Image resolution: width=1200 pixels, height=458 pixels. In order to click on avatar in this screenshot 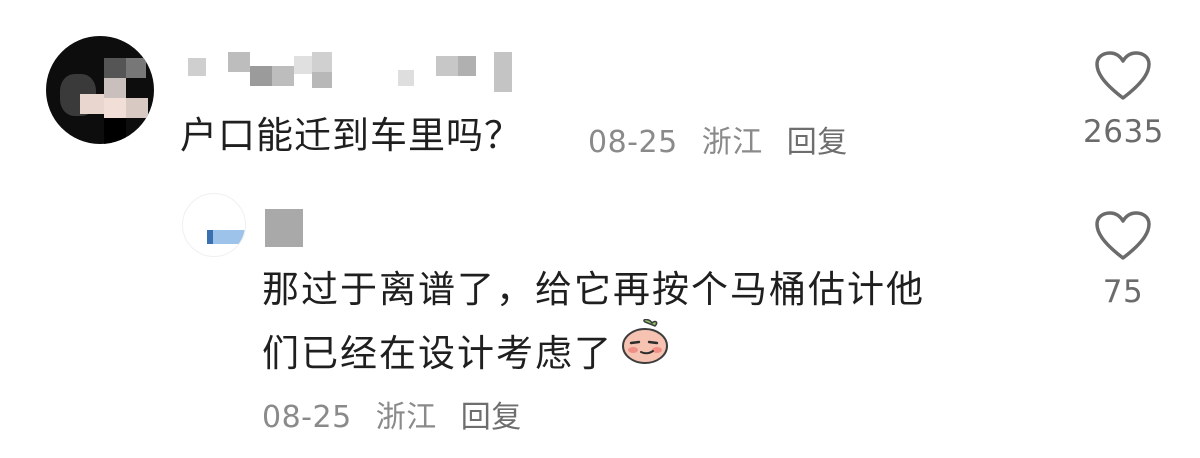, I will do `click(100, 90)`.